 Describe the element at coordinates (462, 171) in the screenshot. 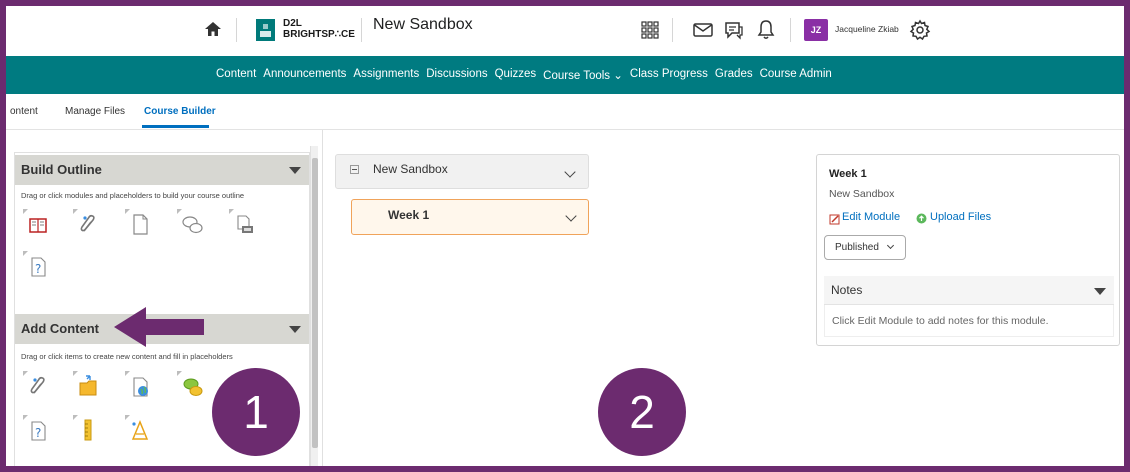

I see `outline-root-new-sandbox: New Sandbox` at that location.